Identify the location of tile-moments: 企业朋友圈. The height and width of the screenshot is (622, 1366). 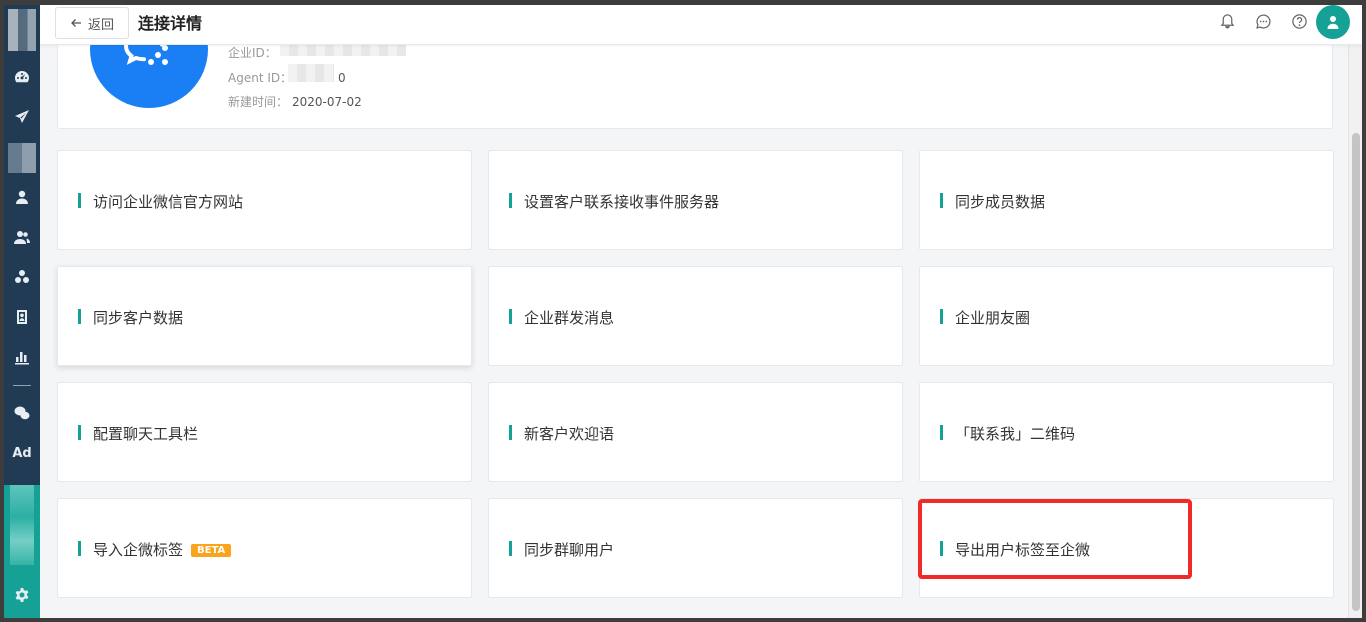
(1126, 316).